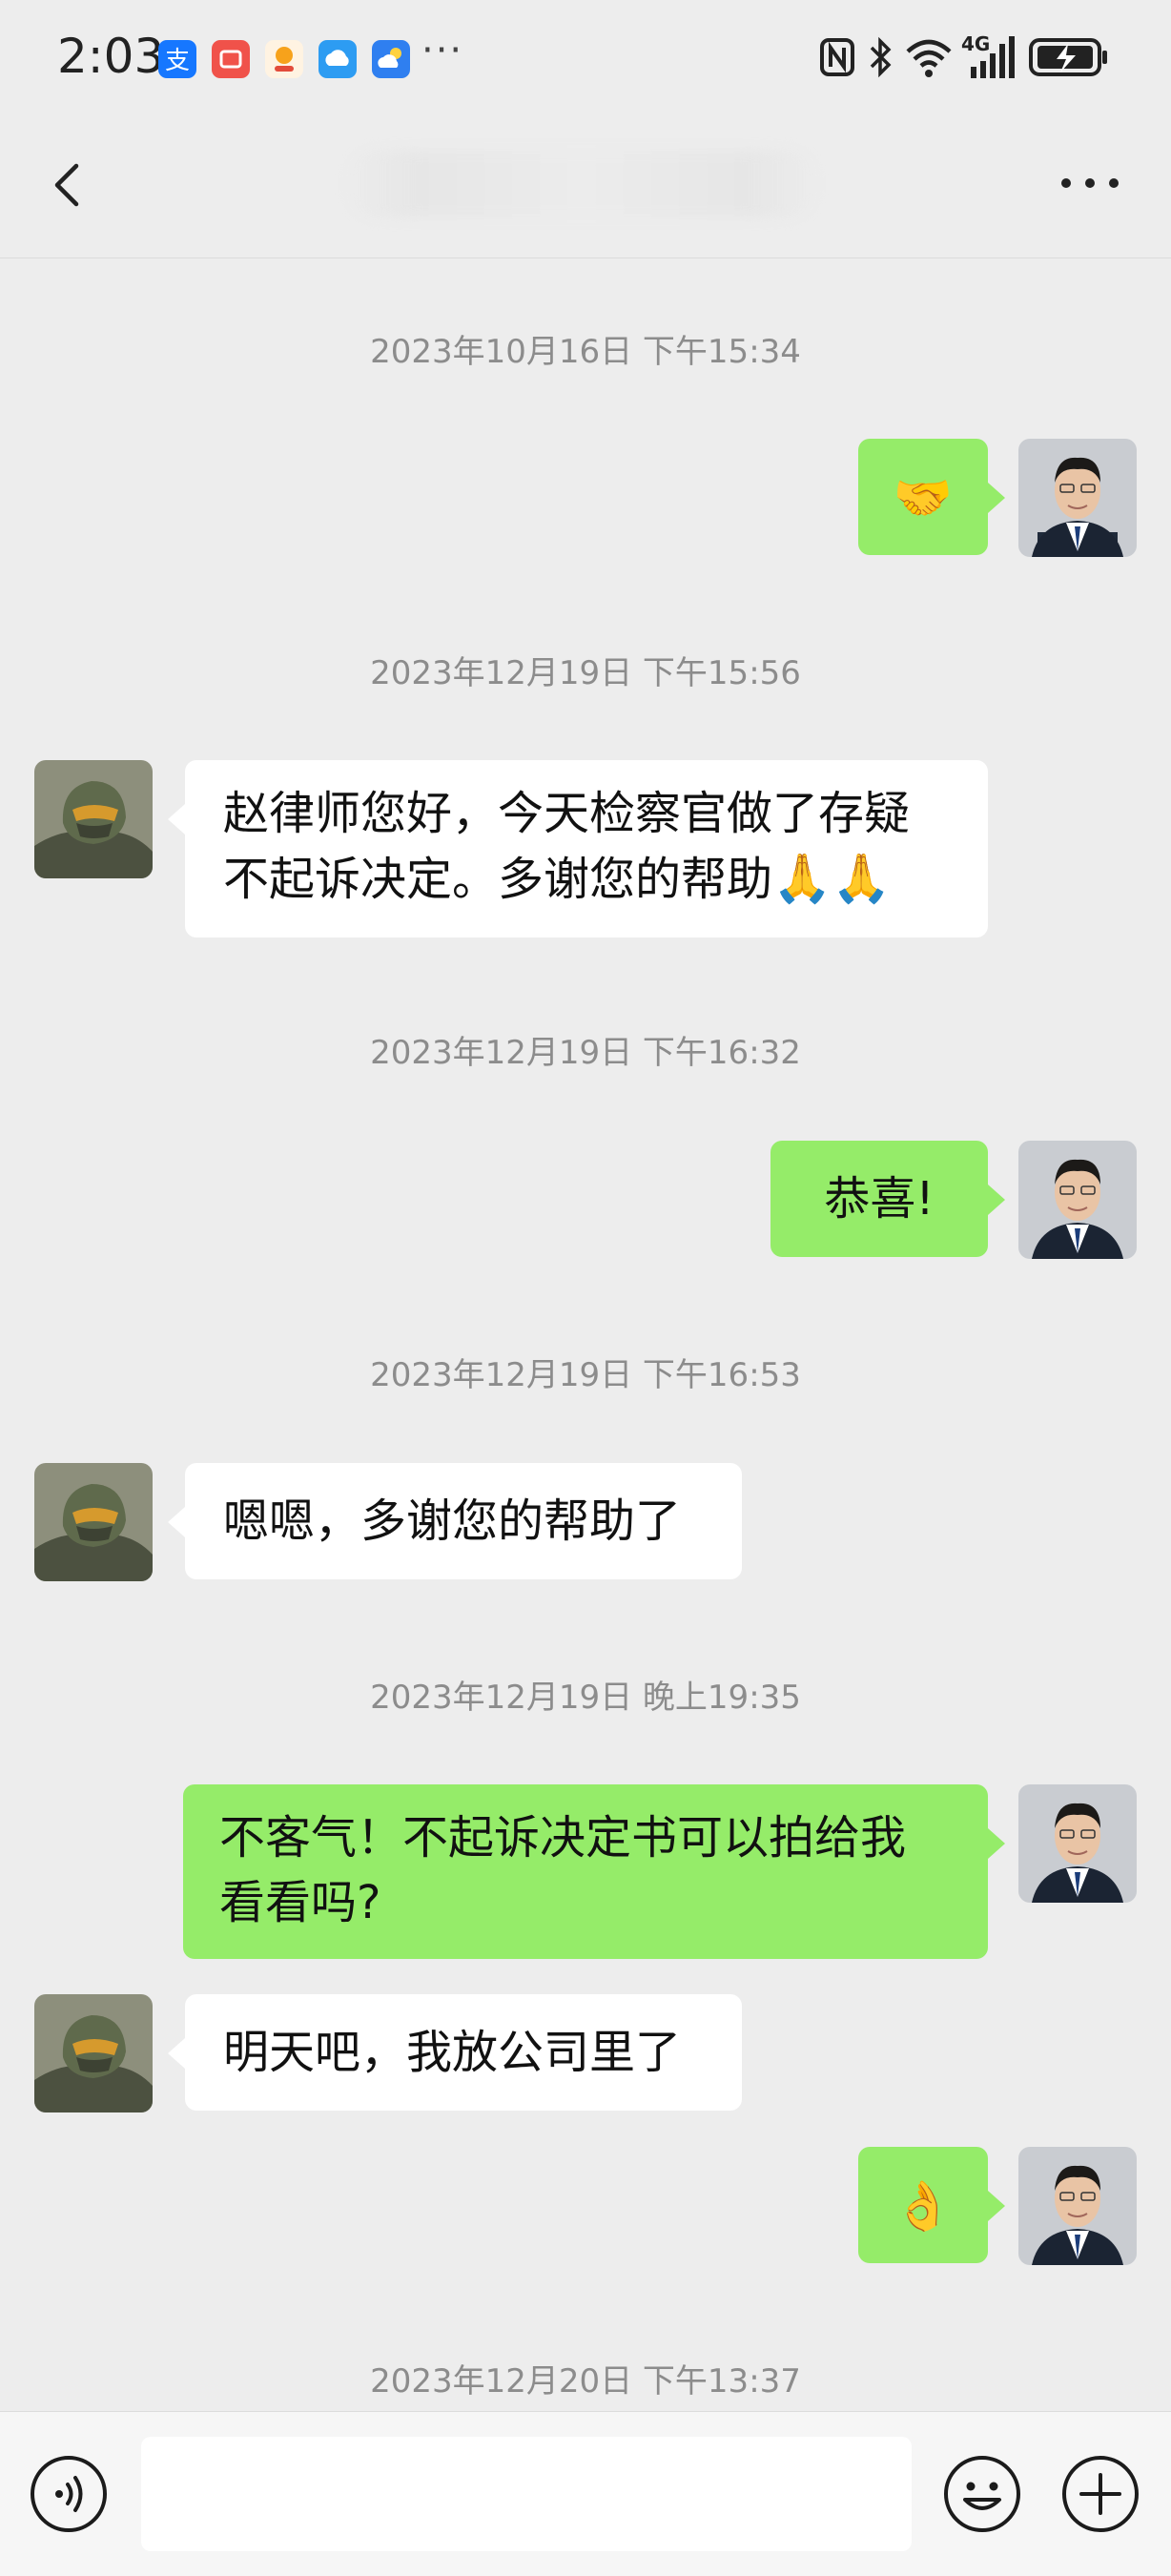 The image size is (1171, 2576). What do you see at coordinates (442, 50) in the screenshot?
I see `more-notifications-indicator: ···` at bounding box center [442, 50].